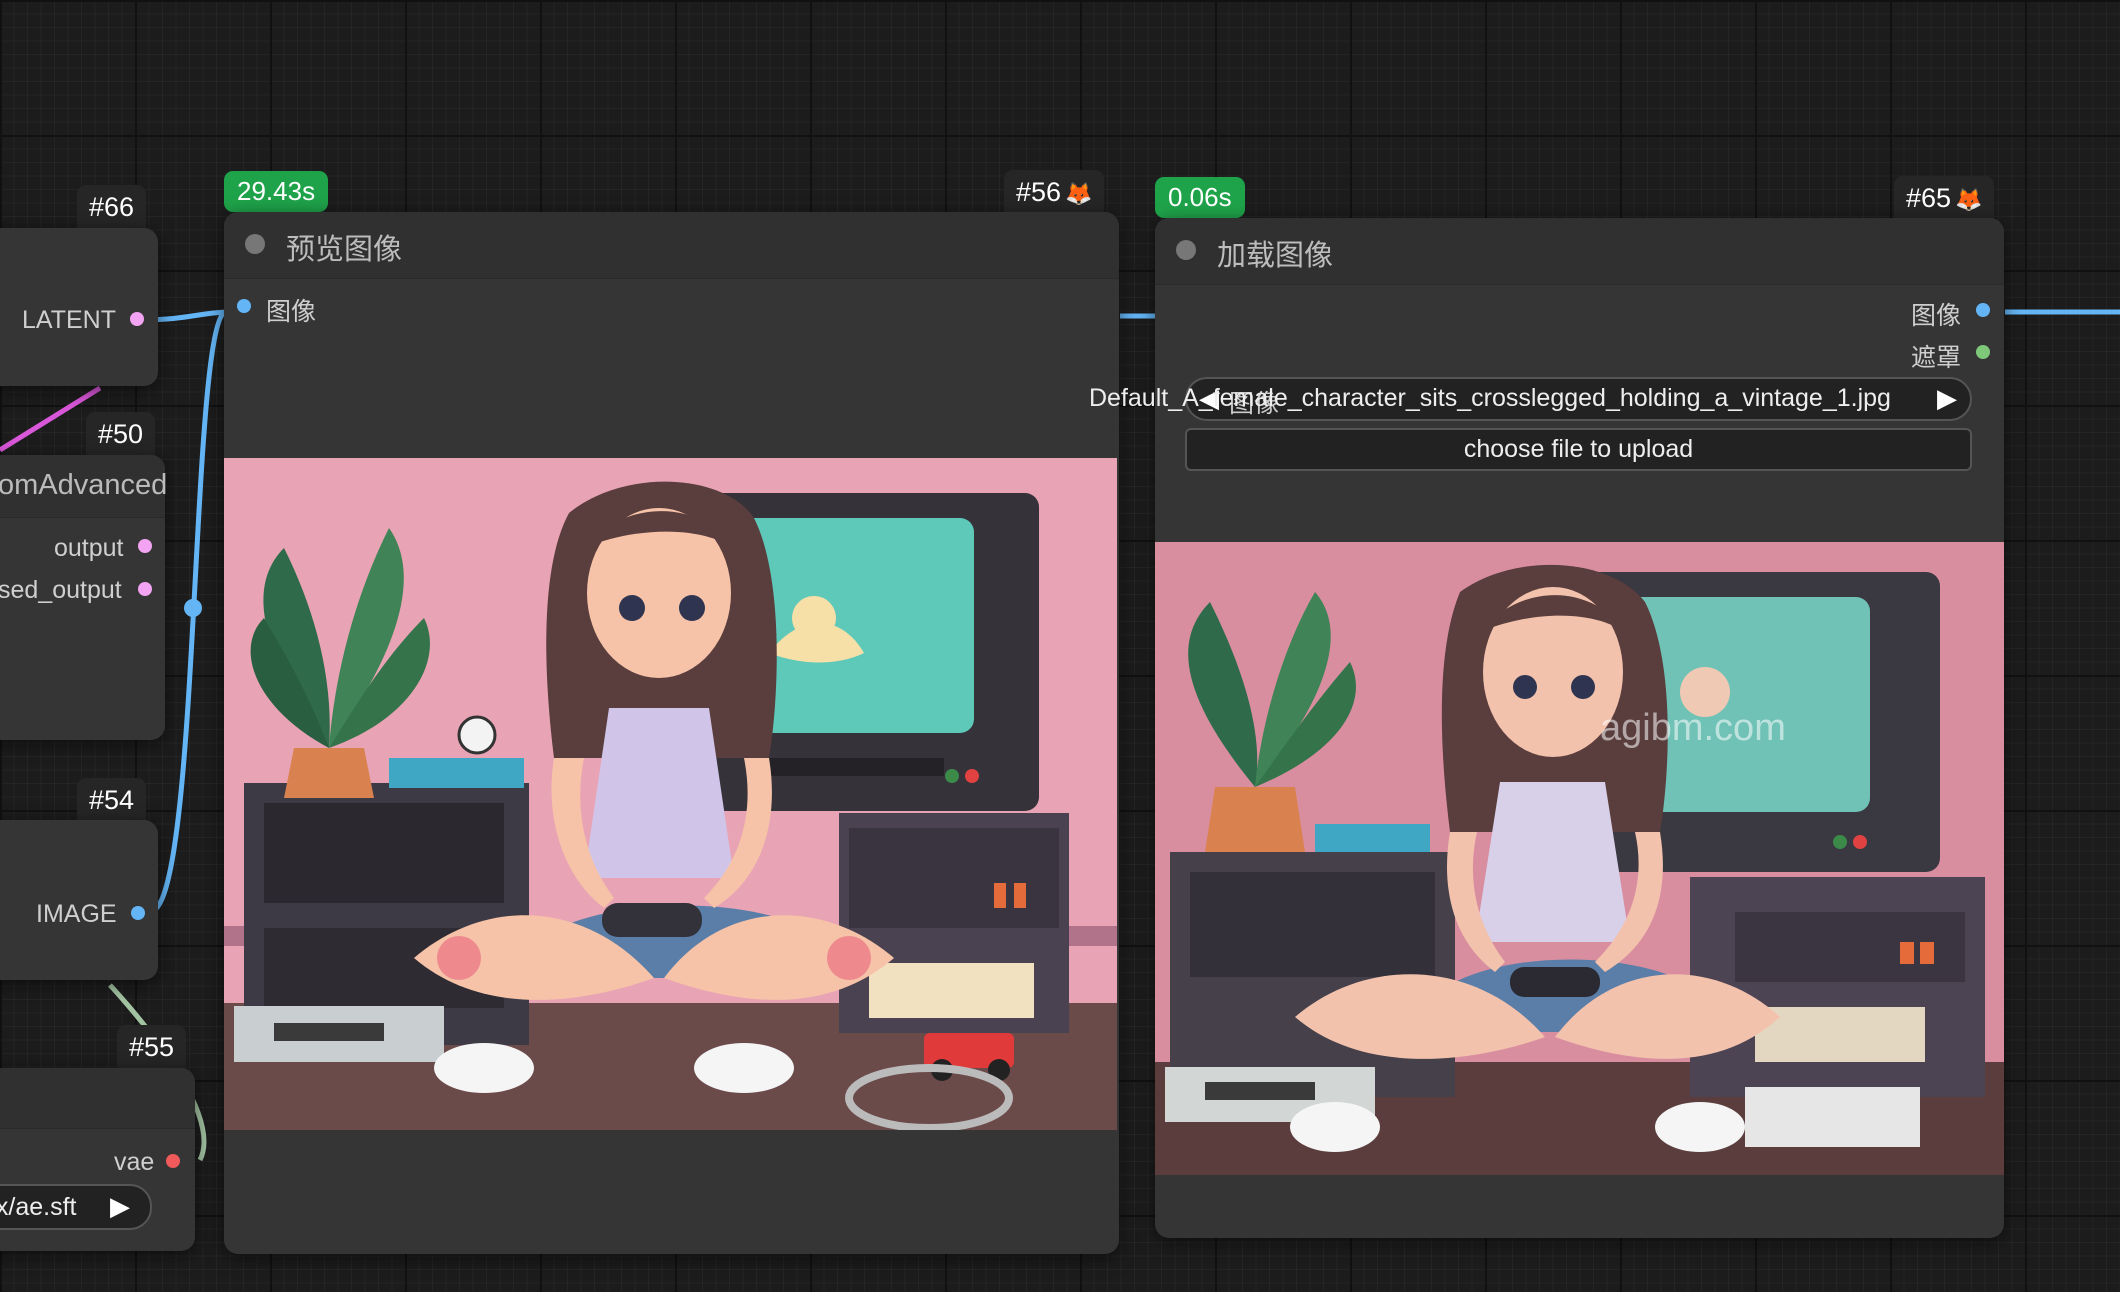 This screenshot has width=2120, height=1292. I want to click on node-54-output-port, so click(138, 913).